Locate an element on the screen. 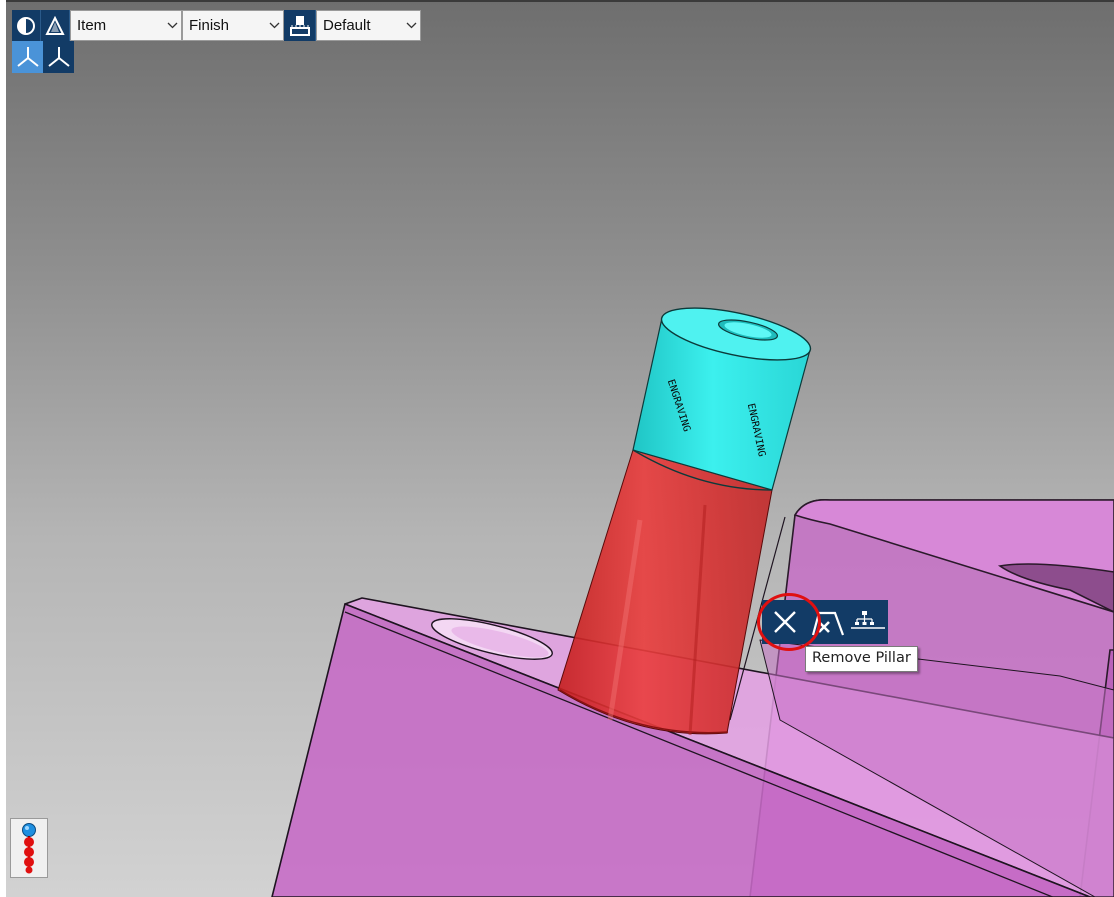 The height and width of the screenshot is (897, 1114). axis-view-1-icon is located at coordinates (27, 57).